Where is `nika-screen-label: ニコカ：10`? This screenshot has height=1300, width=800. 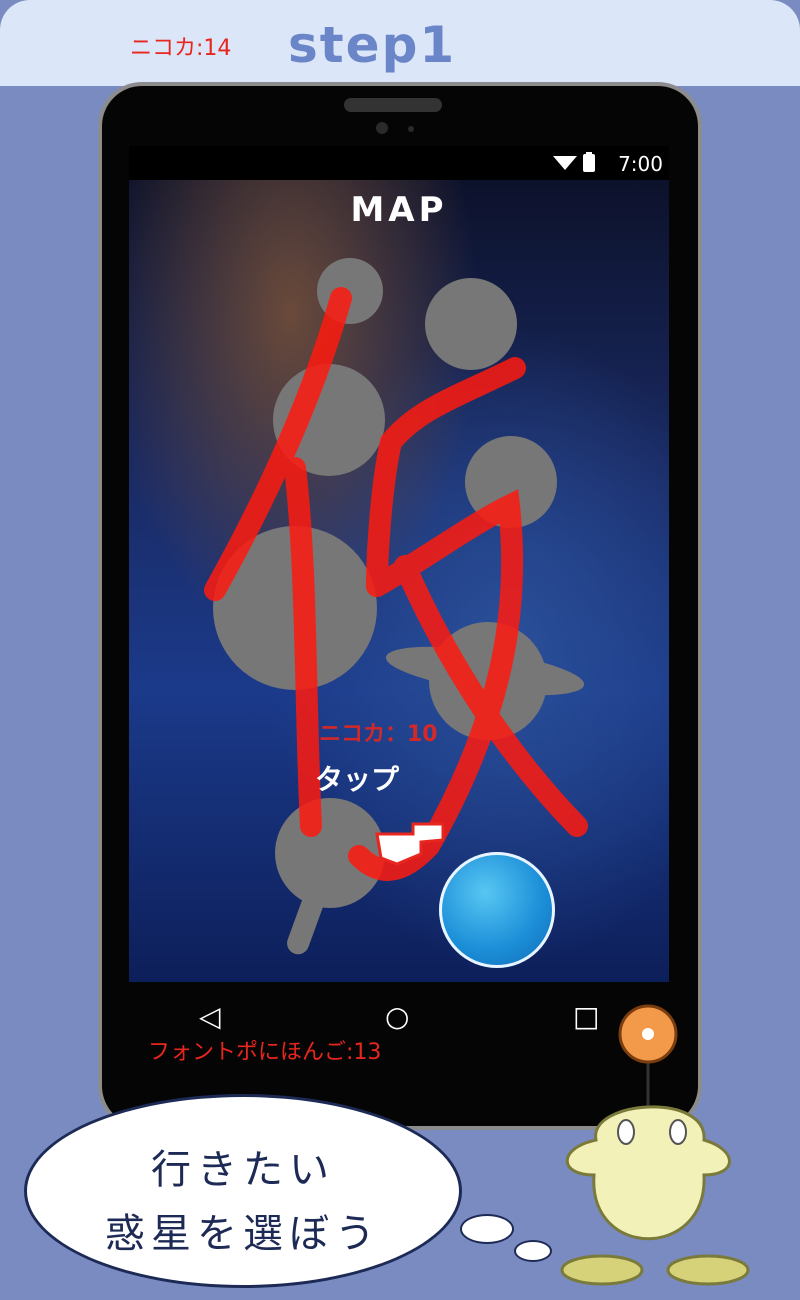 nika-screen-label: ニコカ：10 is located at coordinates (378, 734).